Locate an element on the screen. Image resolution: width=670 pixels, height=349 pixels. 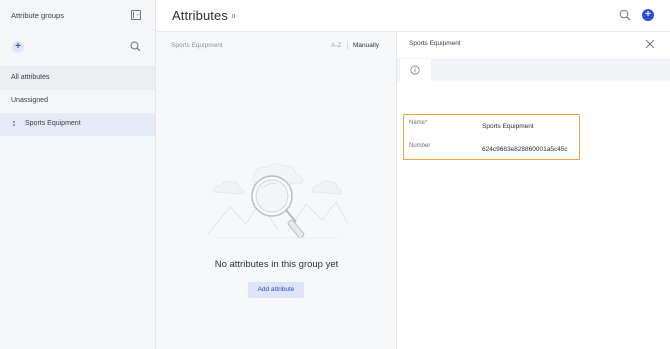
add-attribute-inline-button: Add attribute is located at coordinates (276, 290).